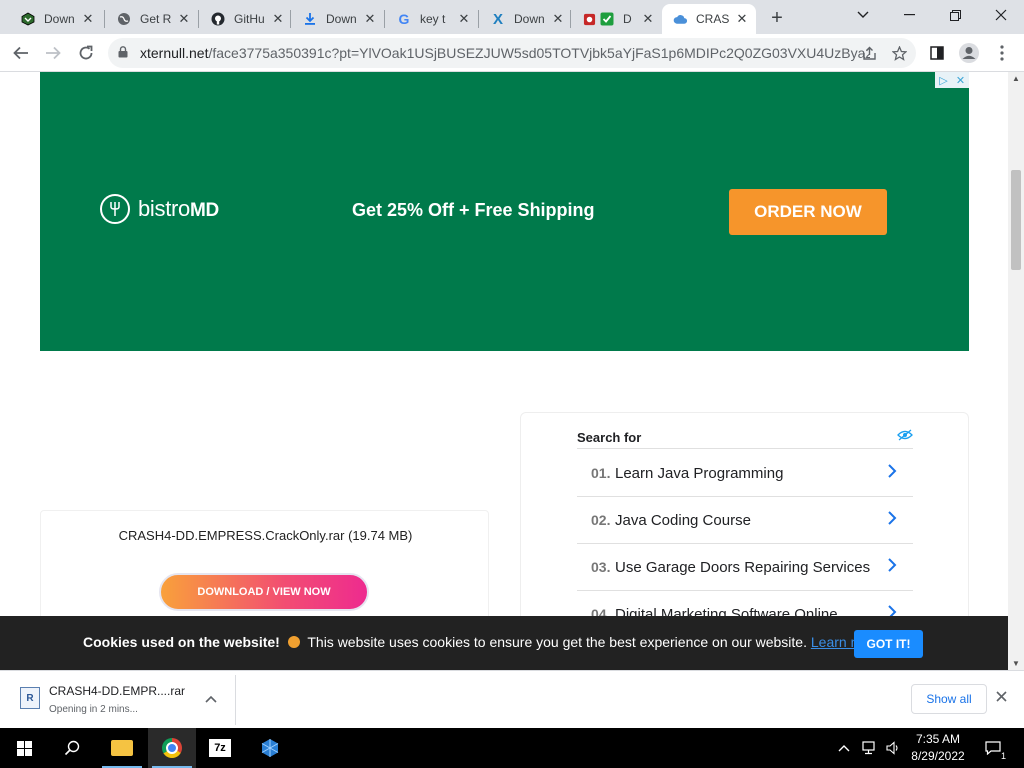 The image size is (1024, 768). I want to click on google-icon: G, so click(404, 19).